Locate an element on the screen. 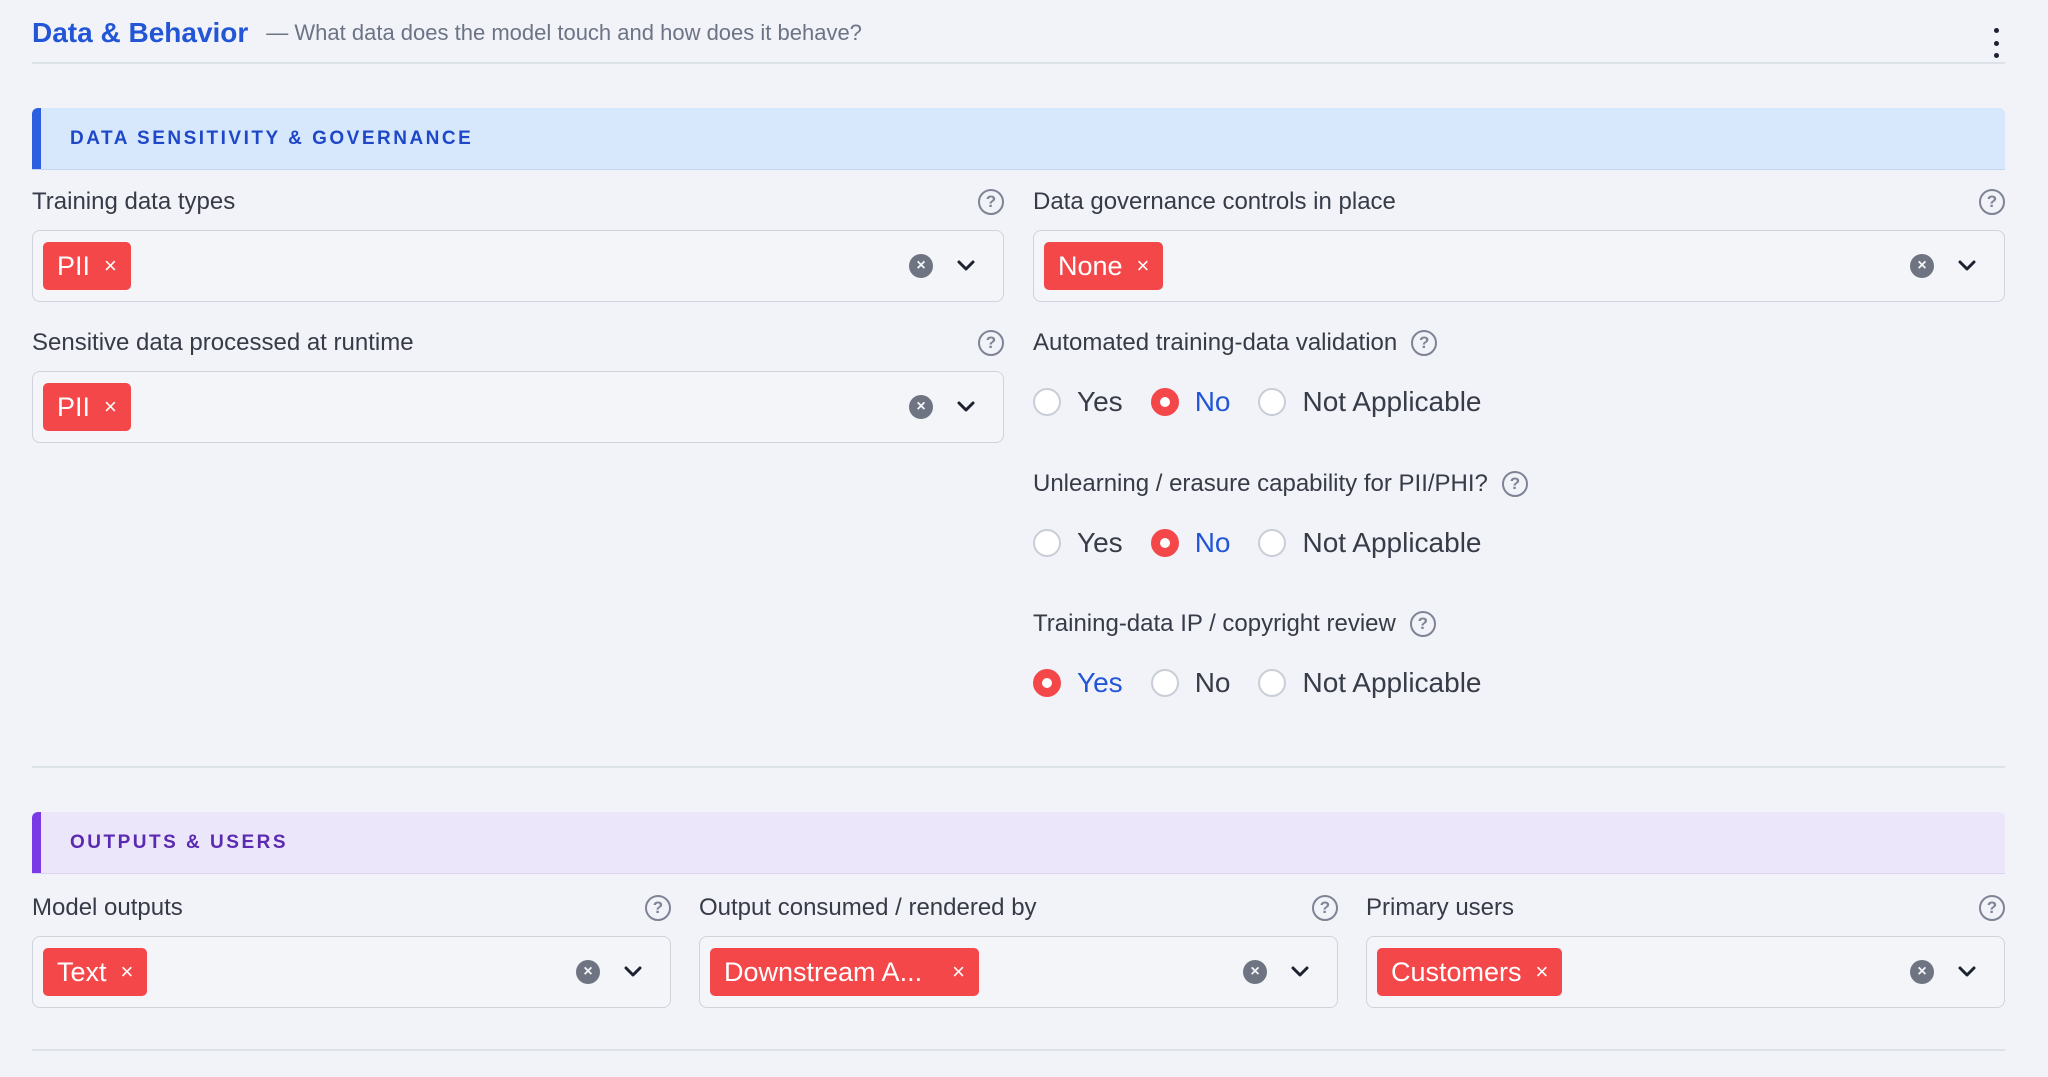 The image size is (2048, 1077). output-consumed-by-select: Downstream A... × × is located at coordinates (1018, 972).